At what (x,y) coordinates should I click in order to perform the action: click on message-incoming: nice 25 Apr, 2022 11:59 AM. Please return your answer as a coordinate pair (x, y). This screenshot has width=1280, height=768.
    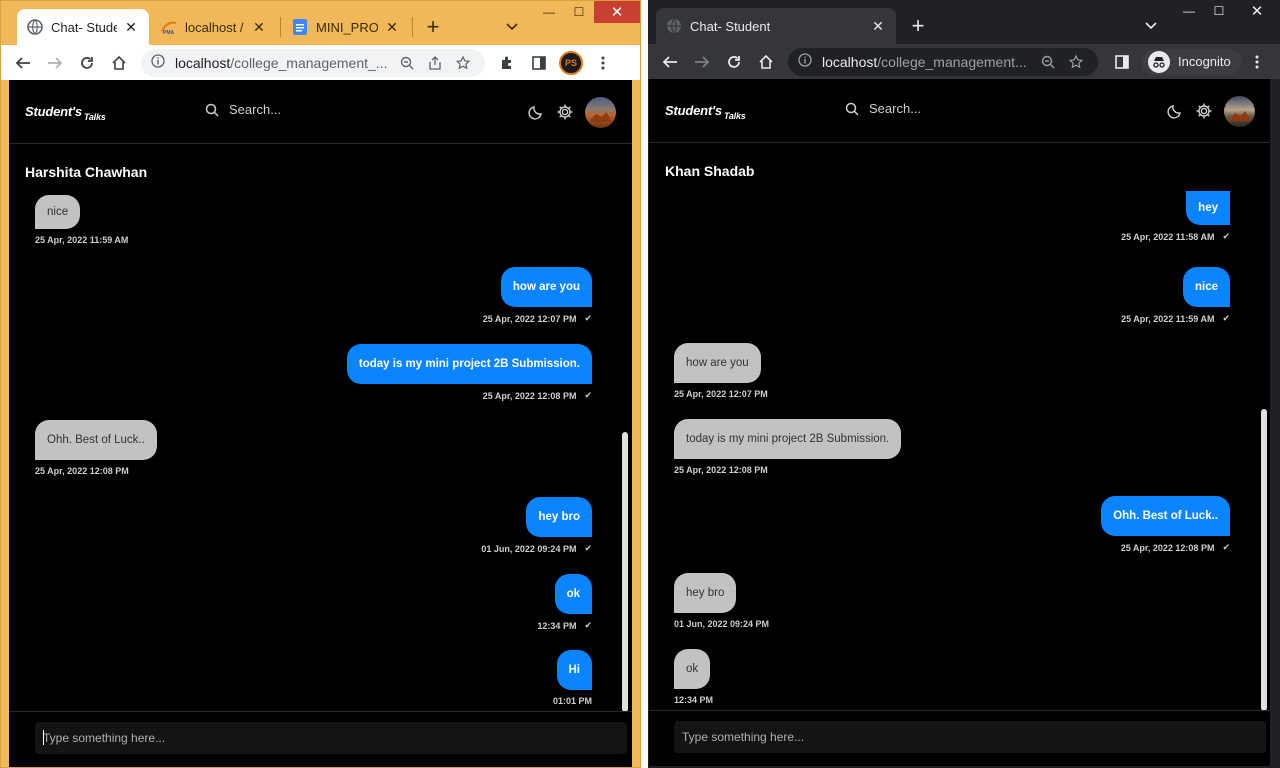
    Looking at the image, I should click on (81, 220).